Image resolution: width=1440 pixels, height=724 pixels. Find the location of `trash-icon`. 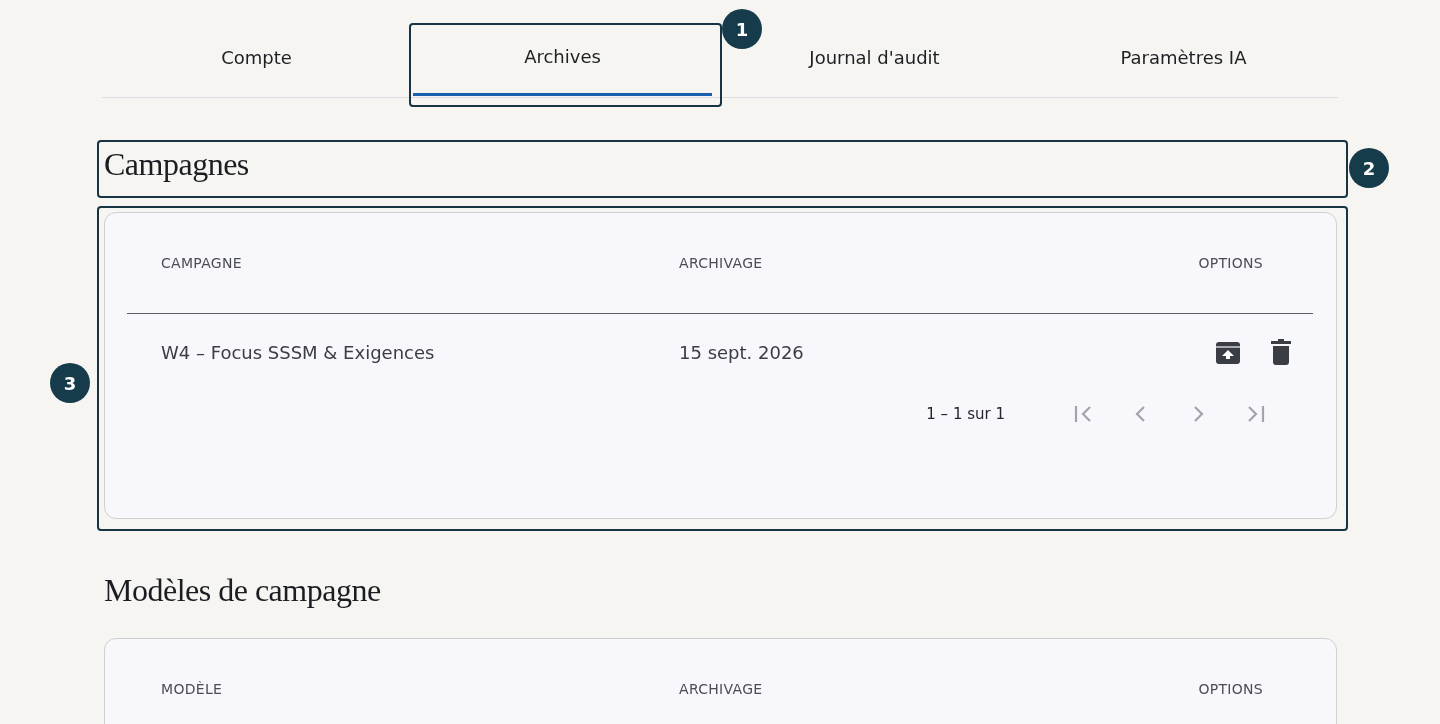

trash-icon is located at coordinates (1281, 352).